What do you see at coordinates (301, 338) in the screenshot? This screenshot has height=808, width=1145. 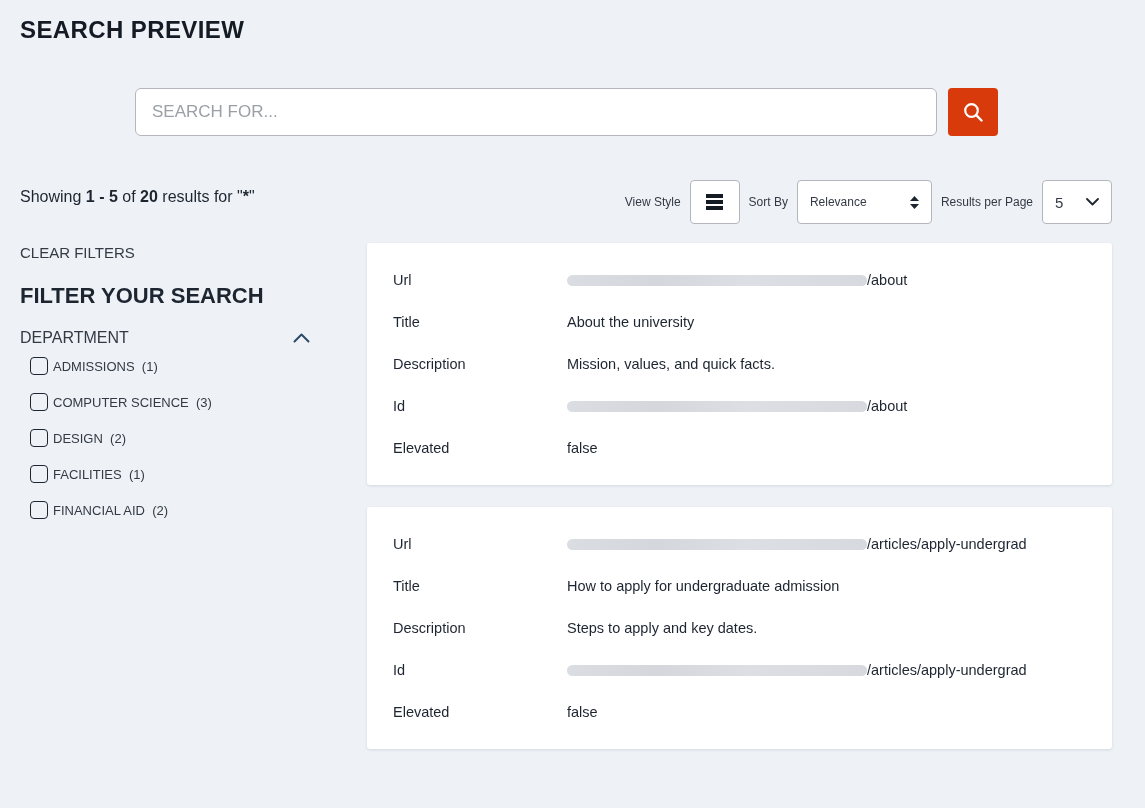 I see `chevron-up-icon` at bounding box center [301, 338].